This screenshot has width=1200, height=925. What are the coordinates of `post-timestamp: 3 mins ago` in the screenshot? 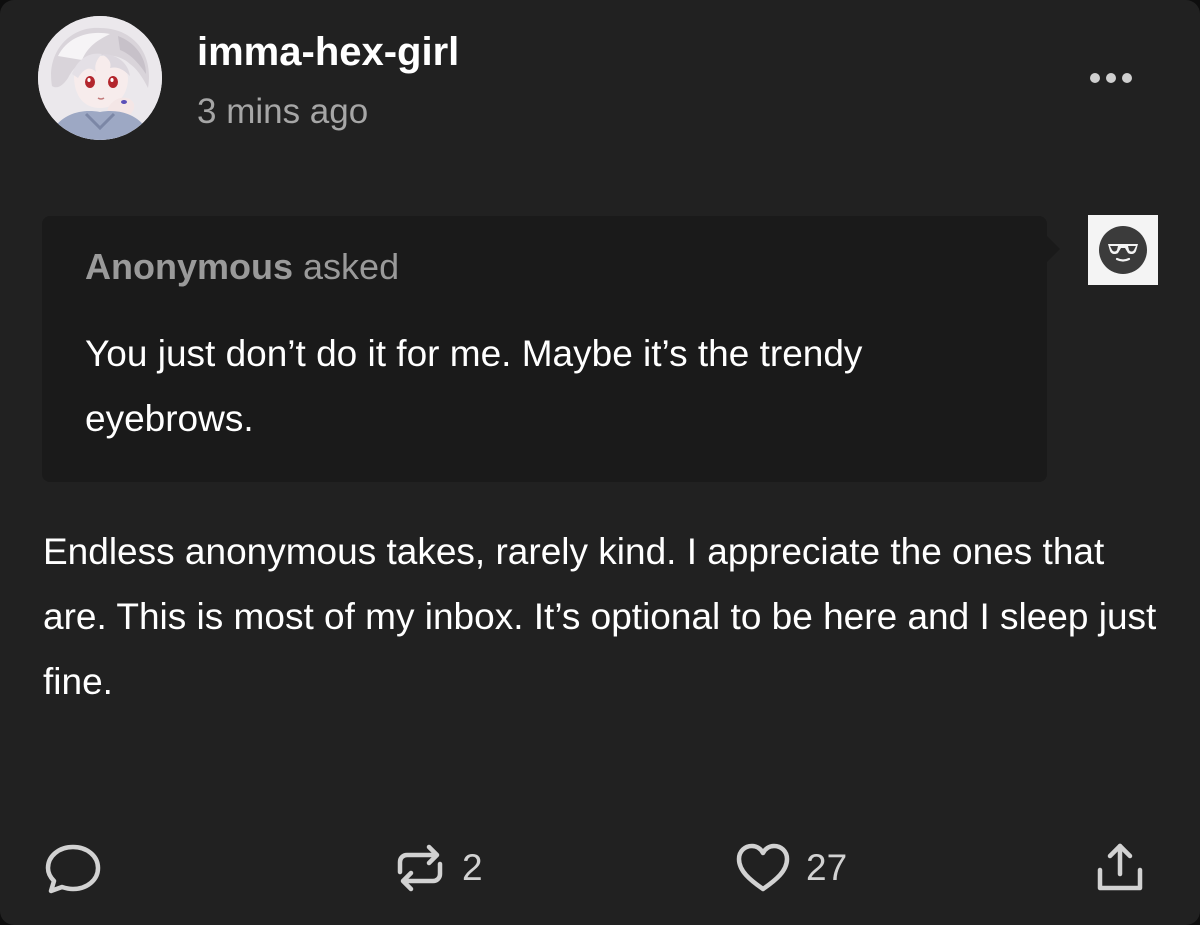 It's located at (282, 112).